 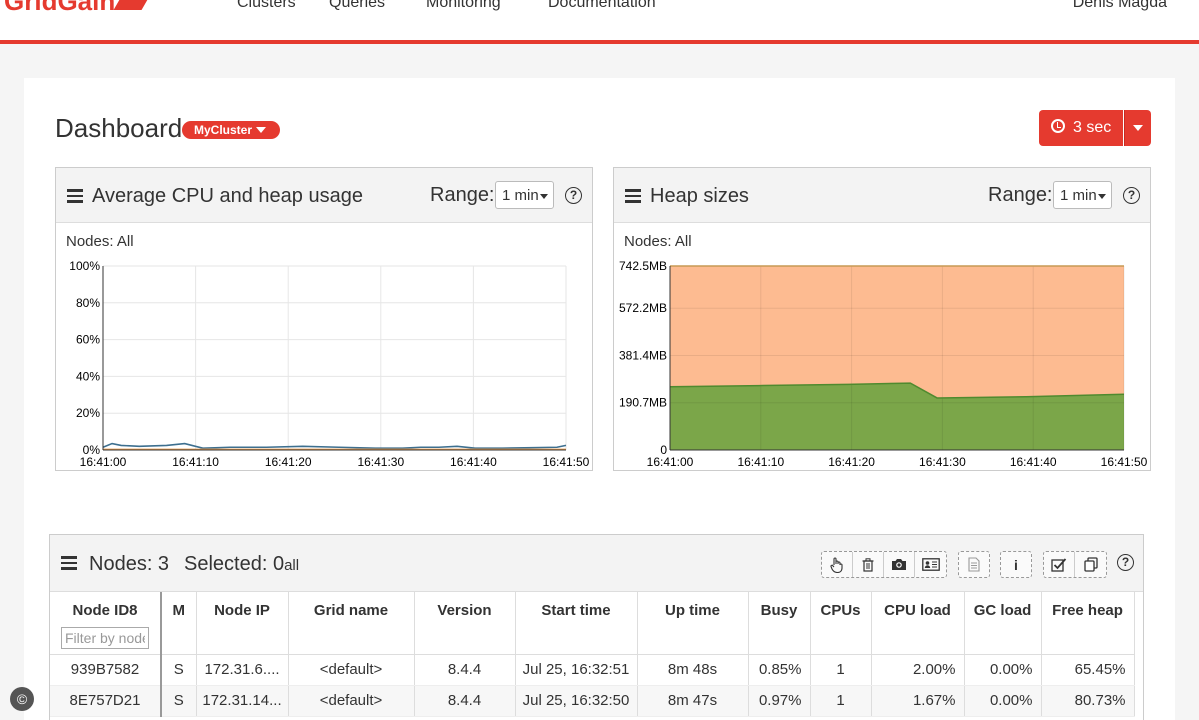 I want to click on copy-icon, so click(x=1090, y=564).